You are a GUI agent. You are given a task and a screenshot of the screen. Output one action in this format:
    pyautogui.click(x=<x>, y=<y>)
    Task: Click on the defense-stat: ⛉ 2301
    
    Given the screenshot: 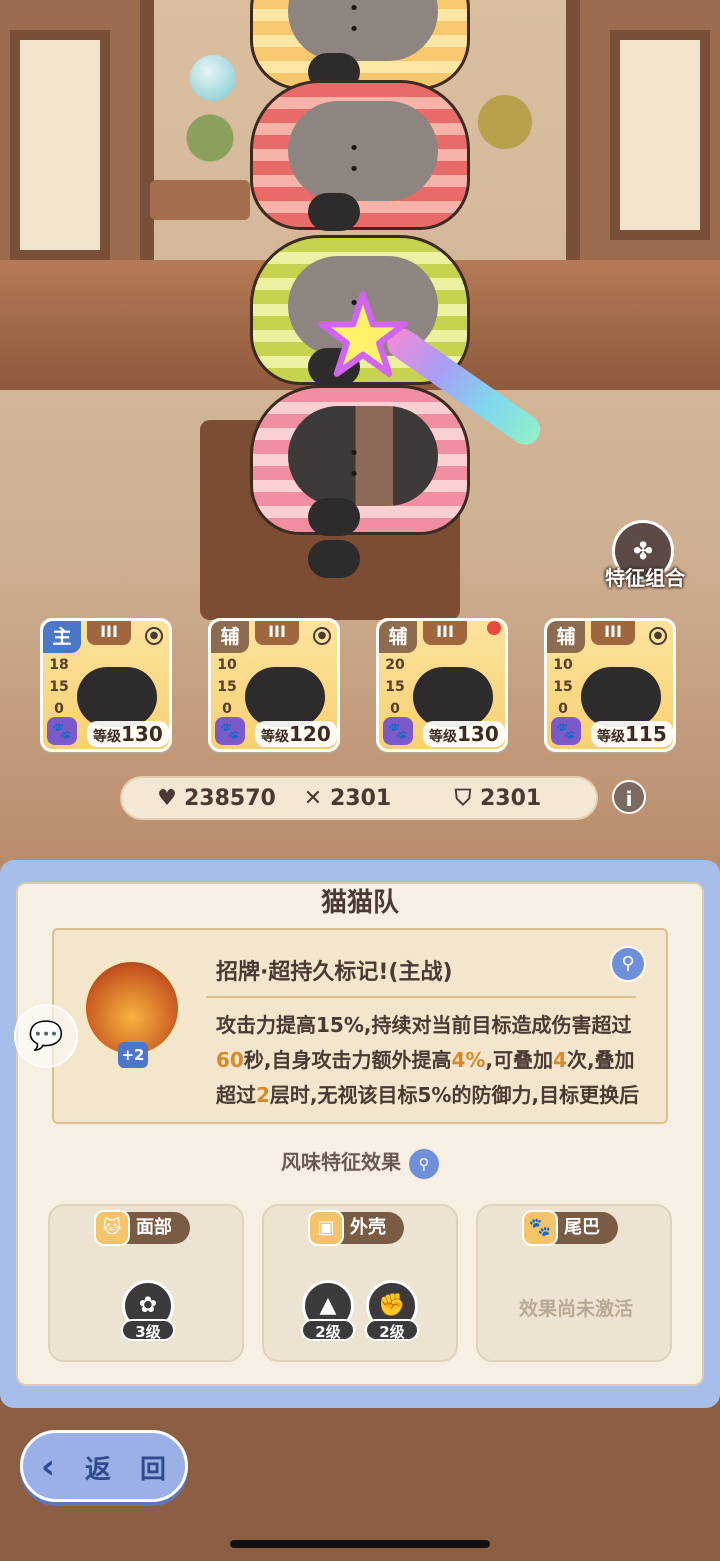 What is the action you would take?
    pyautogui.click(x=497, y=798)
    